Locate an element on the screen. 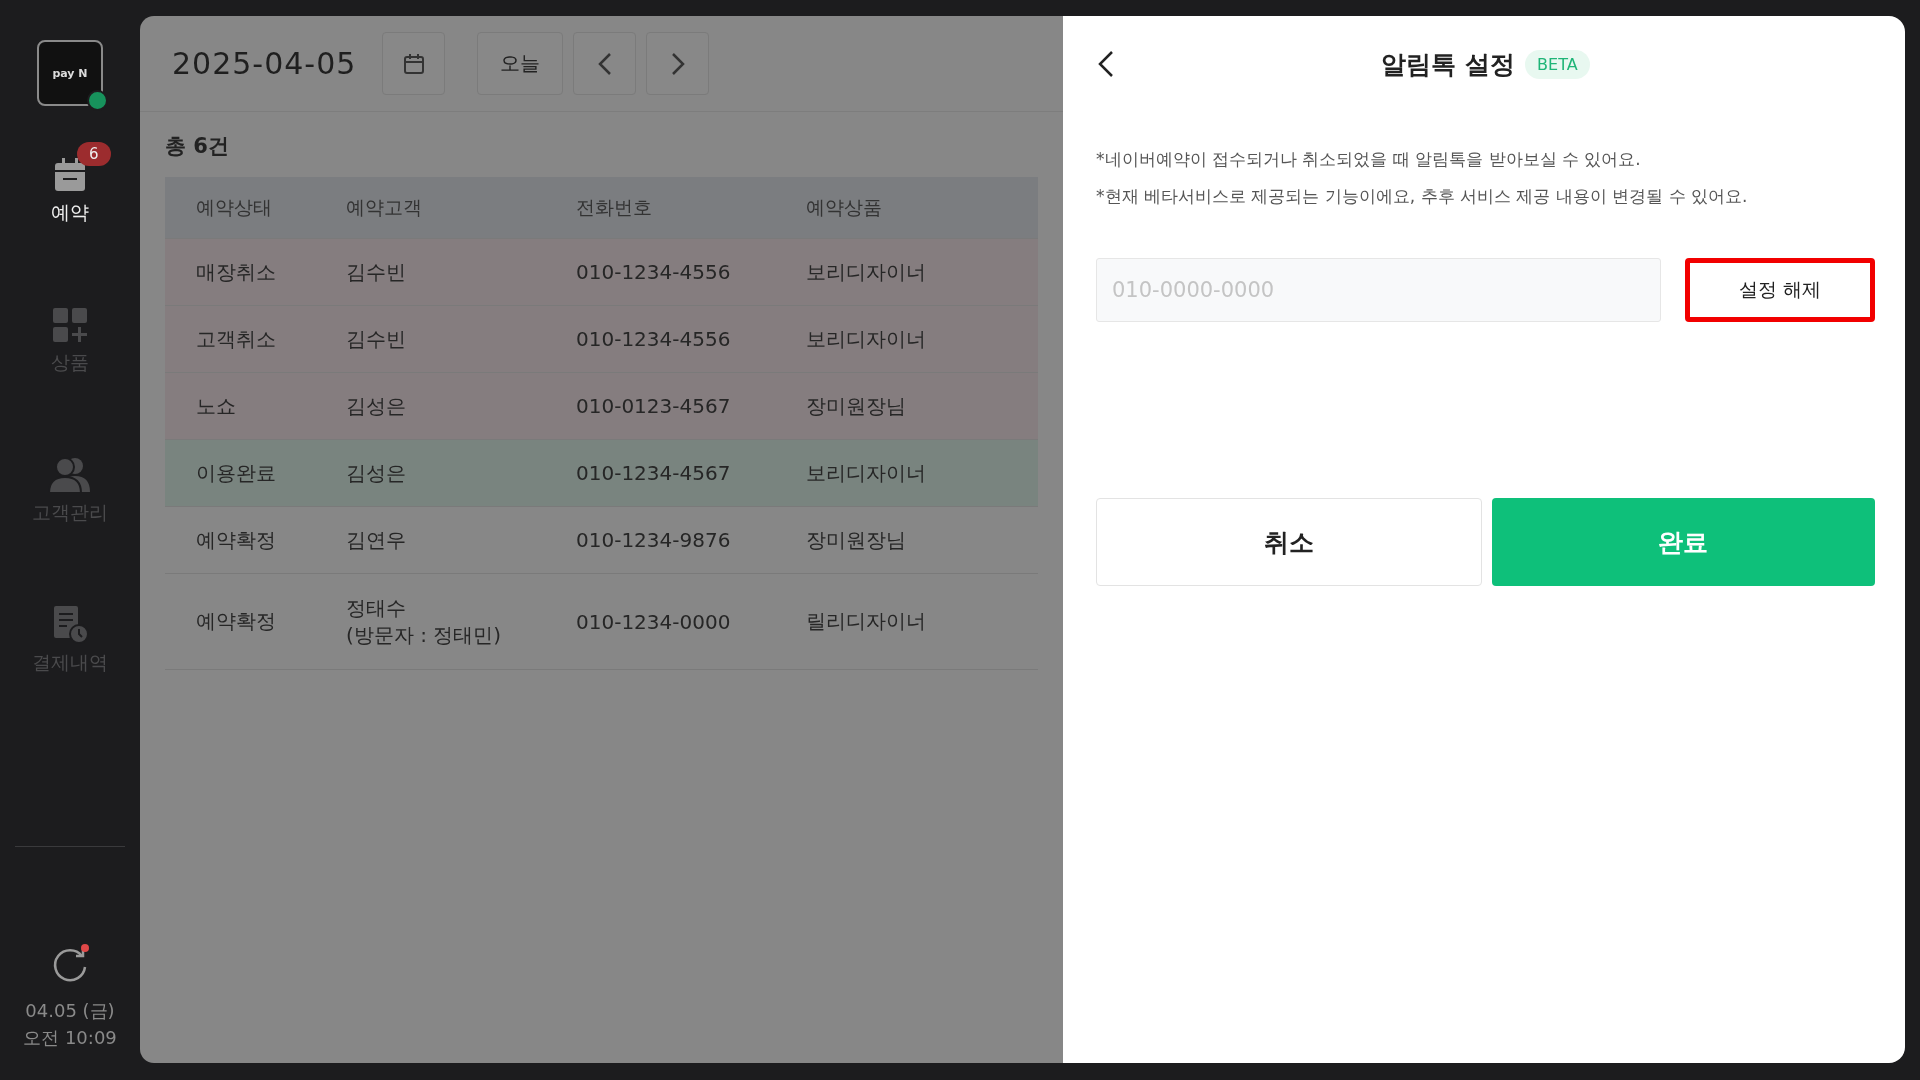 The width and height of the screenshot is (1920, 1080). column-header: 전화번호 is located at coordinates (614, 207).